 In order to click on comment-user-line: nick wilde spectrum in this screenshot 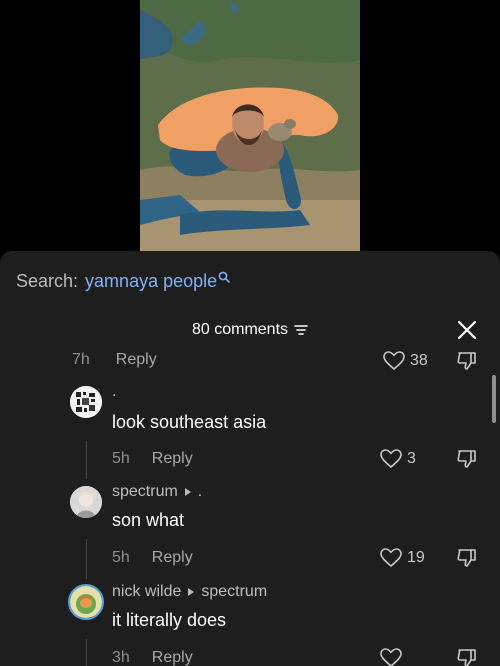, I will do `click(189, 592)`.